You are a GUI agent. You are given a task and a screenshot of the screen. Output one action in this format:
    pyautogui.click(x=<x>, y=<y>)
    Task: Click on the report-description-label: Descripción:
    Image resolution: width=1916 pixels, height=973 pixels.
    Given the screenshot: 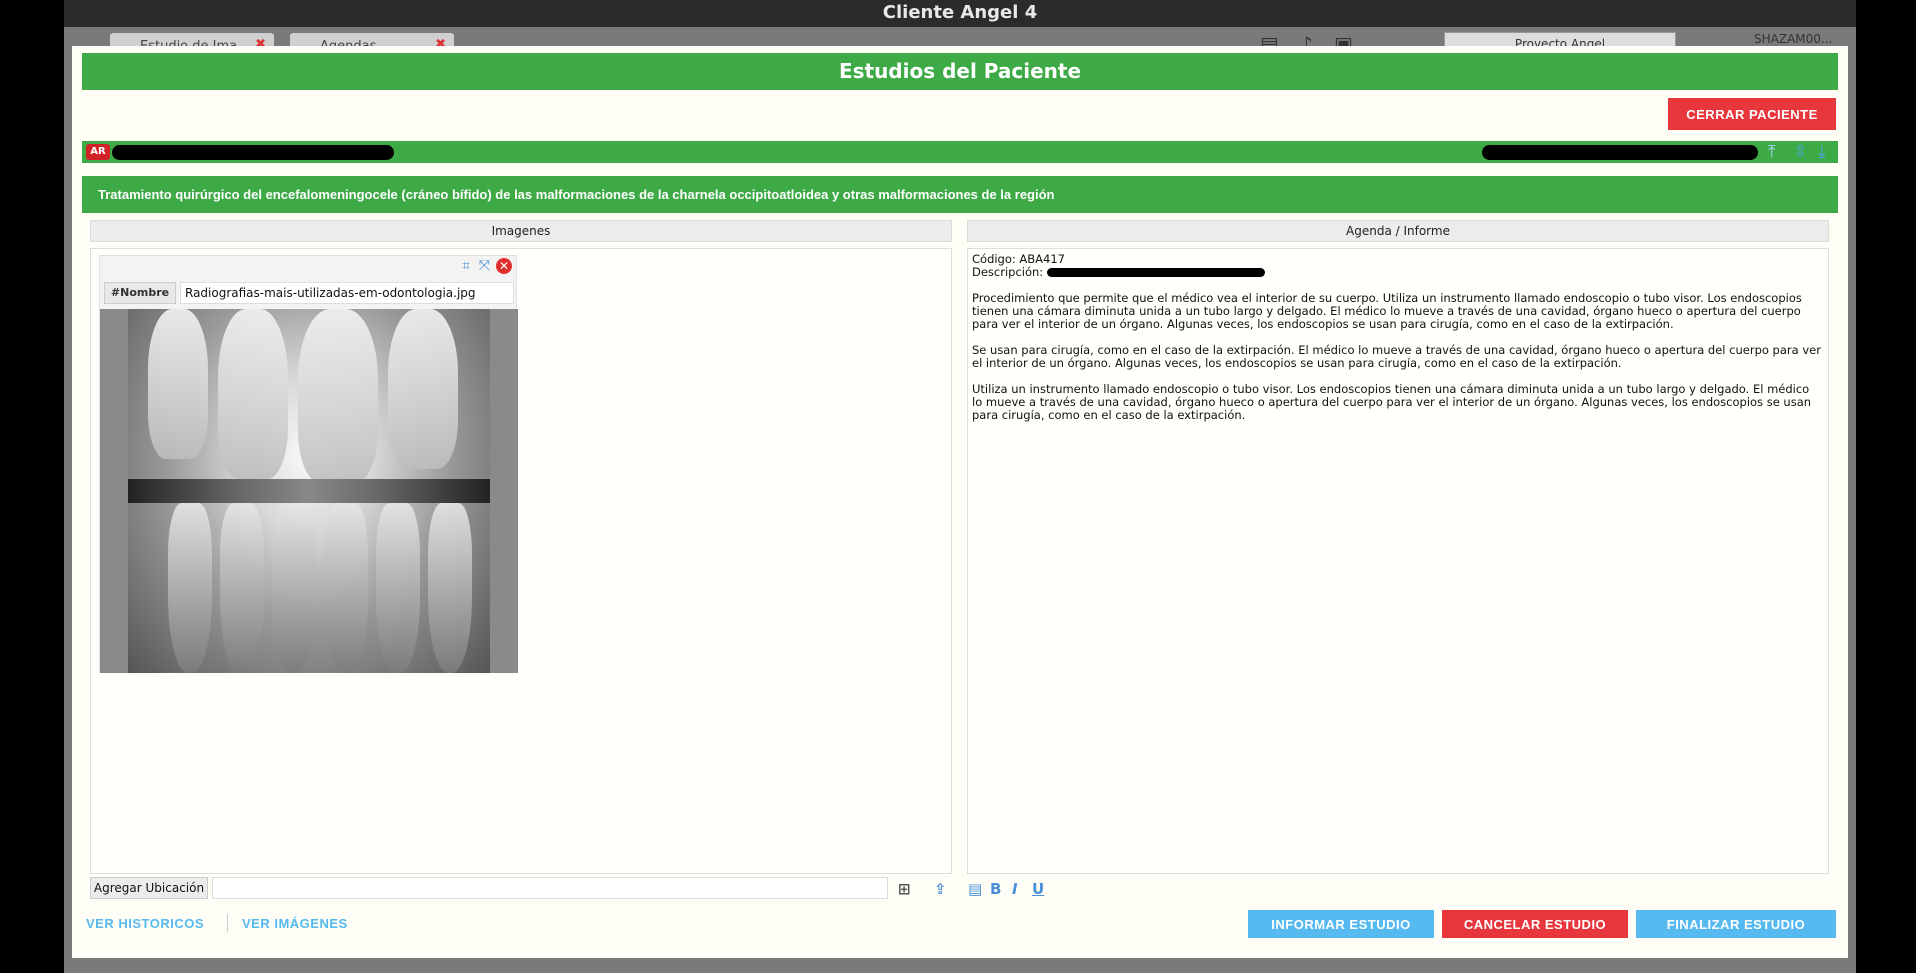 What is the action you would take?
    pyautogui.click(x=1008, y=272)
    